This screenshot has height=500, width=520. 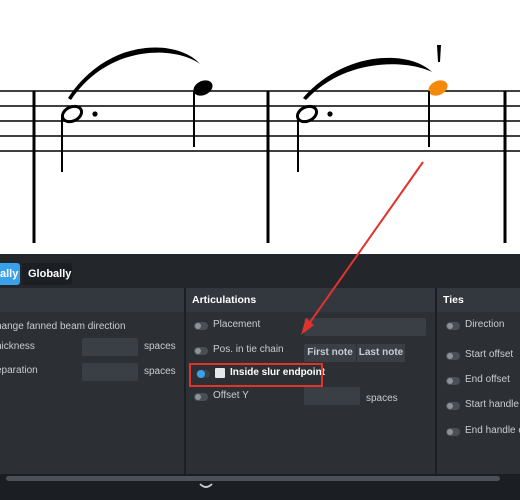 I want to click on offset-y-field, so click(x=332, y=396).